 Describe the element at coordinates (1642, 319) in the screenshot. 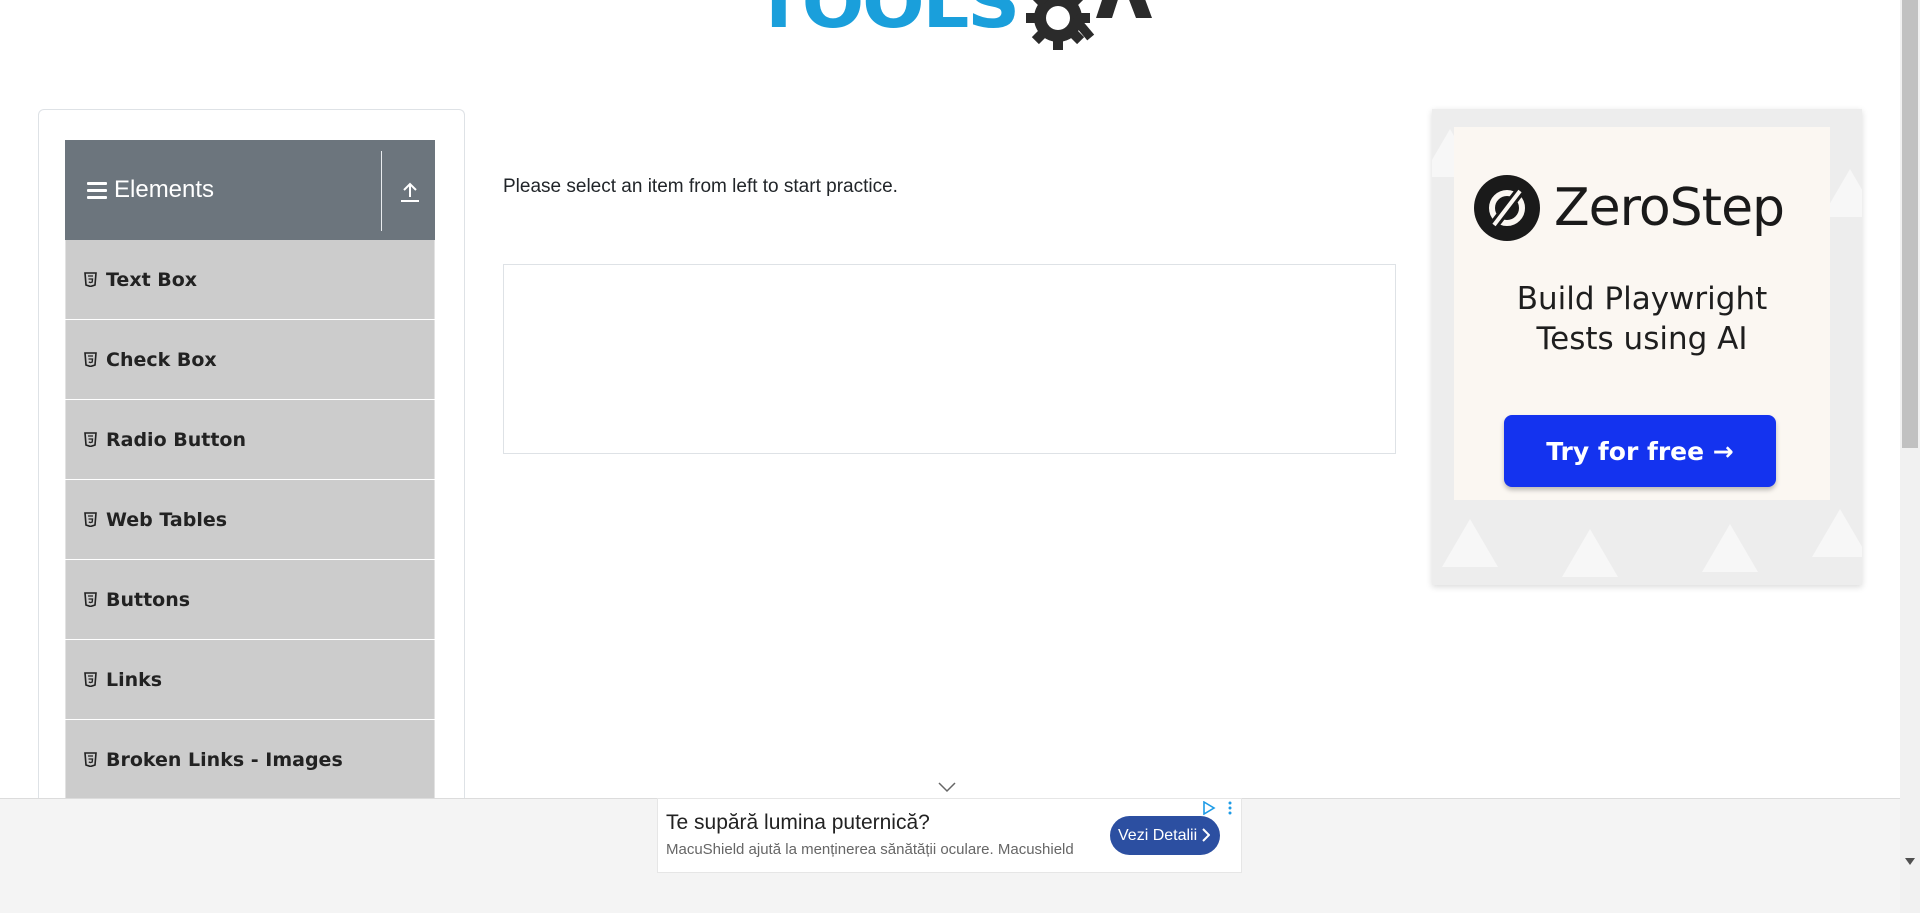

I see `ad-headline: Build Playwright Tests using AI` at that location.